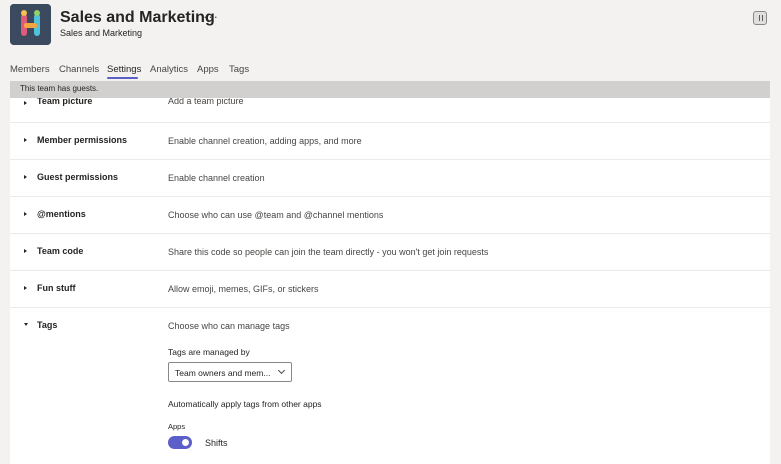 The width and height of the screenshot is (781, 464). What do you see at coordinates (390, 89) in the screenshot?
I see `guest-banner: This team has guests.` at bounding box center [390, 89].